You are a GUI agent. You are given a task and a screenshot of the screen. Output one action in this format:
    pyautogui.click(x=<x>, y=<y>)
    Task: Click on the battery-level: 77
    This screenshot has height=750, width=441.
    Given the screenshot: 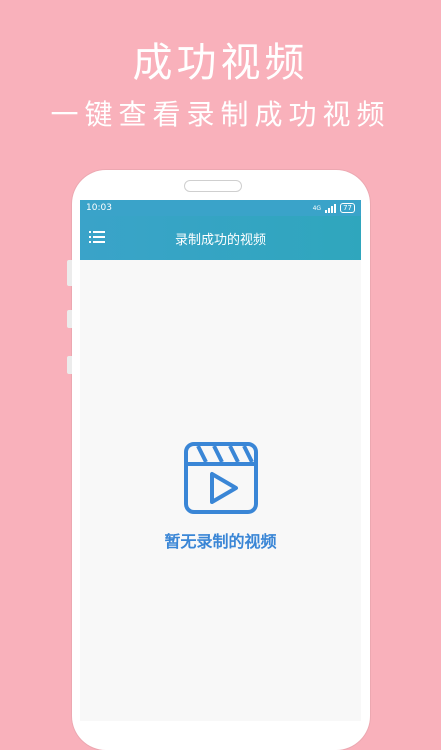 What is the action you would take?
    pyautogui.click(x=347, y=208)
    